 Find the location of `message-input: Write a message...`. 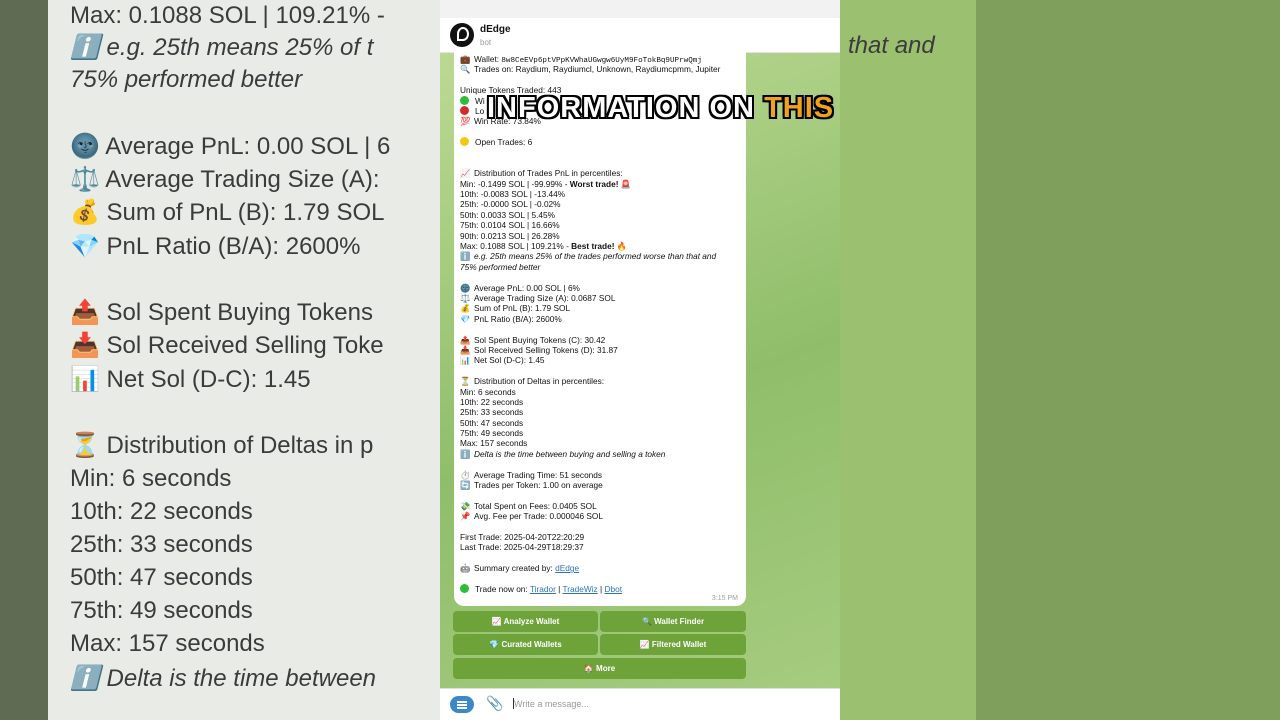

message-input: Write a message... is located at coordinates (551, 704).